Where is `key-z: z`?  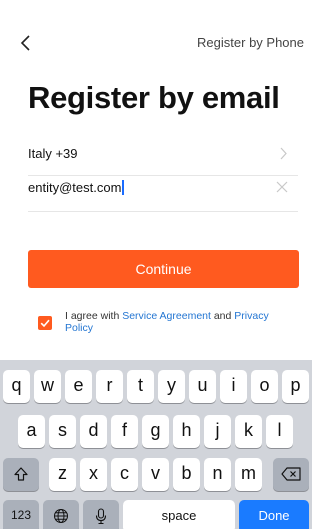
key-z: z is located at coordinates (62, 474).